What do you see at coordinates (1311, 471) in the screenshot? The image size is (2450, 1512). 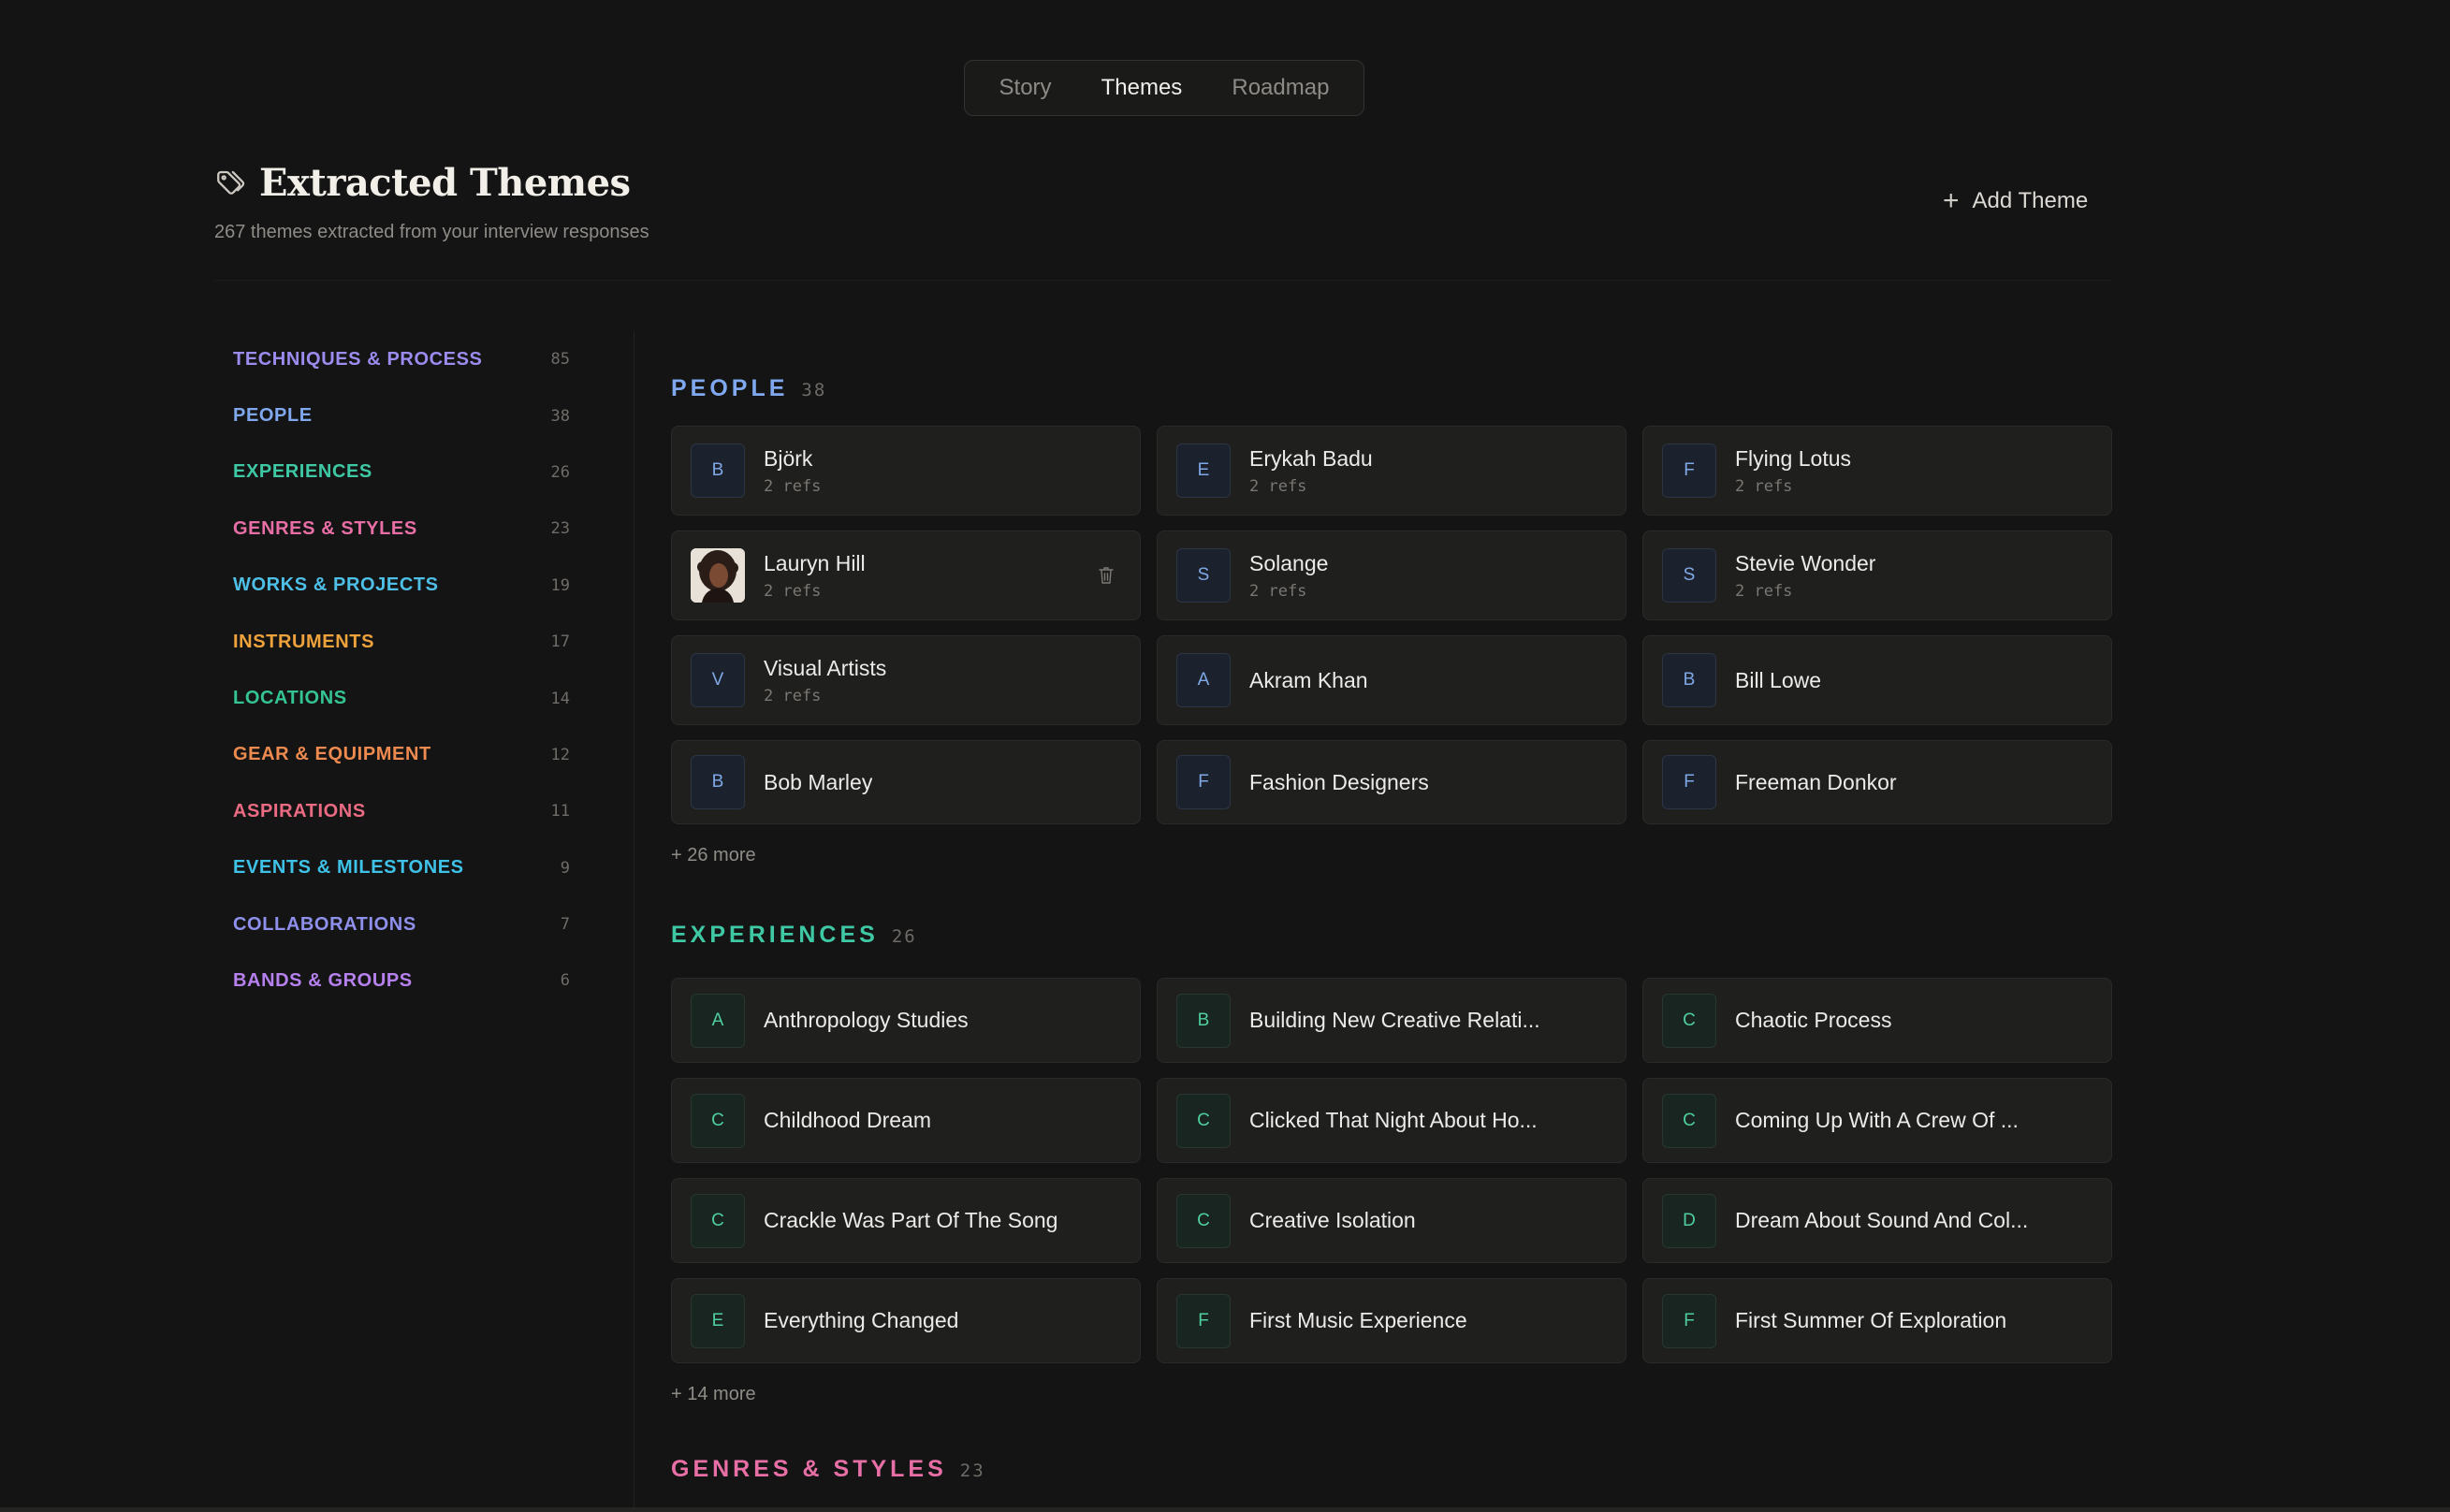 I see `theme-card-text: Erykah Badu 2 refs` at bounding box center [1311, 471].